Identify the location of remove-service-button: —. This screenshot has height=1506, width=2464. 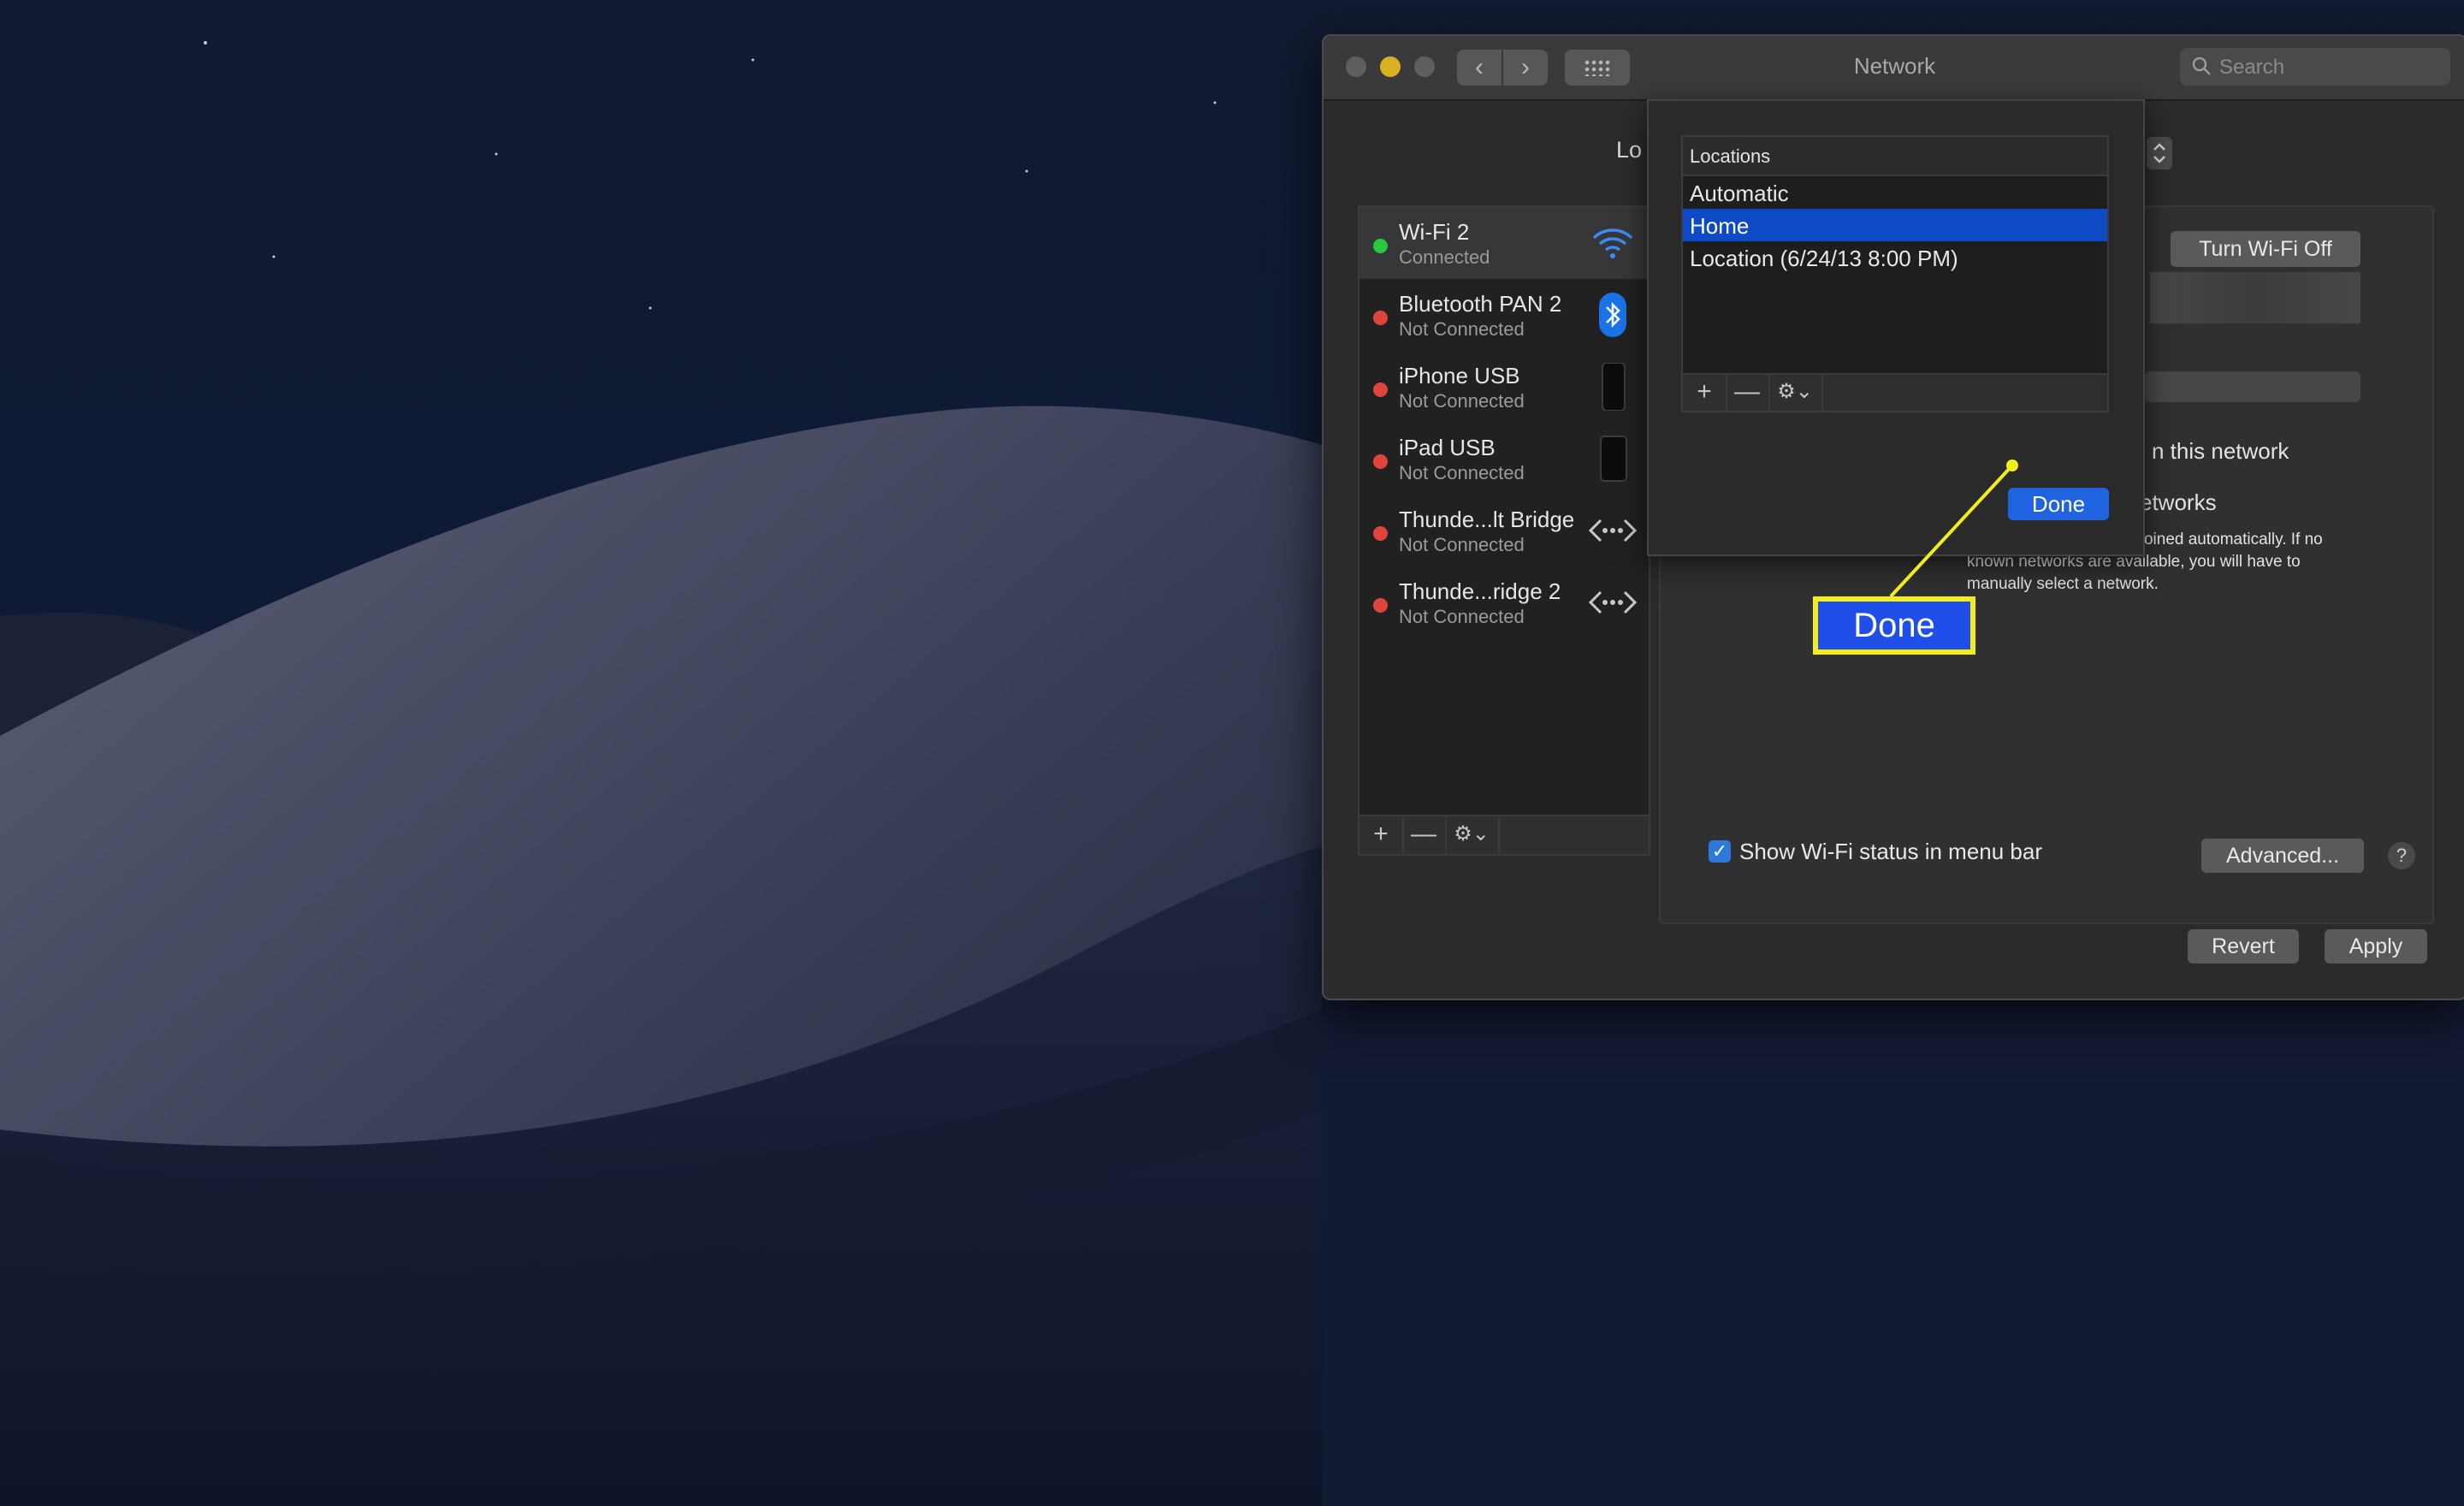
(1424, 835).